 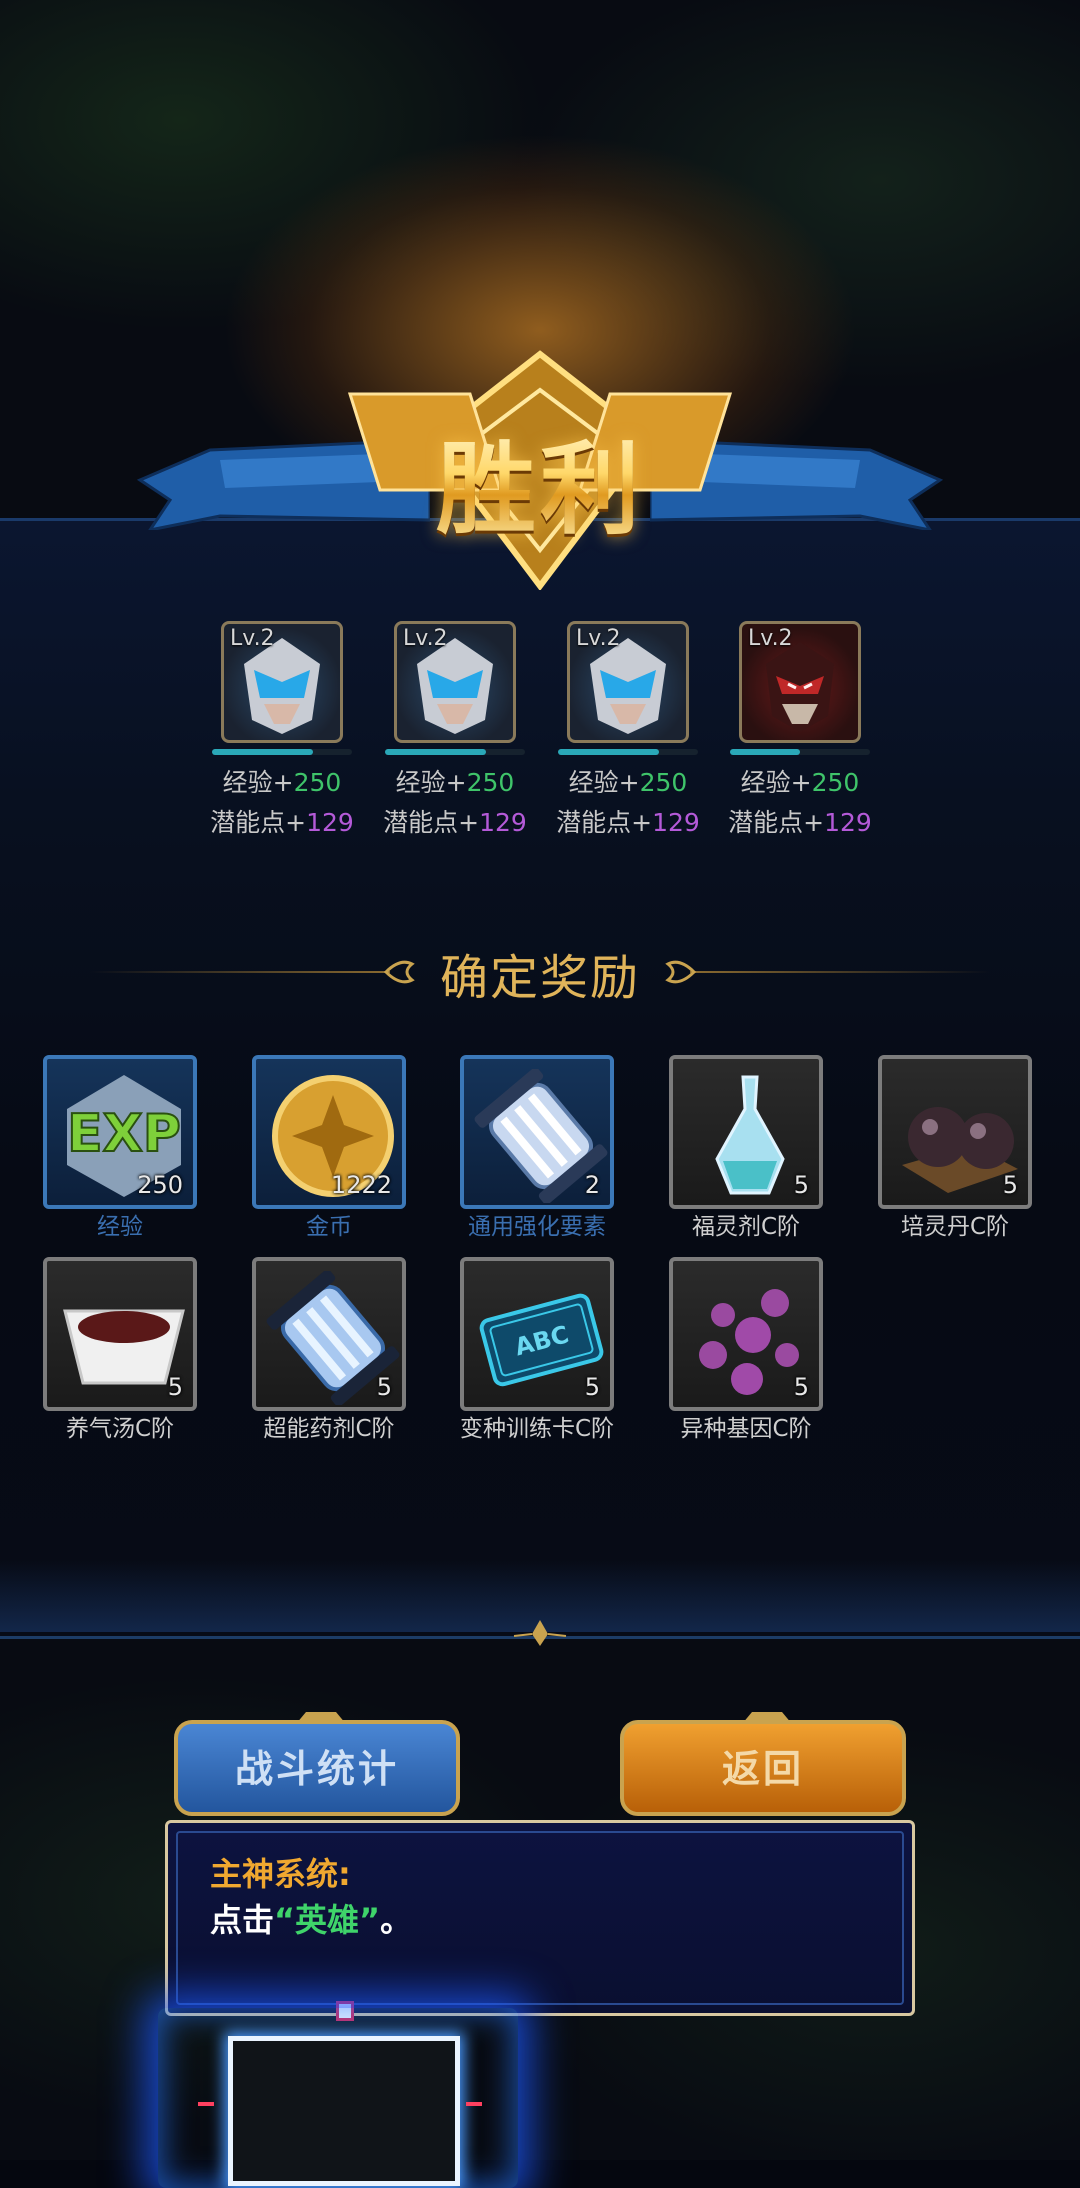 What do you see at coordinates (539, 978) in the screenshot?
I see `rewards-title: 确定奖励` at bounding box center [539, 978].